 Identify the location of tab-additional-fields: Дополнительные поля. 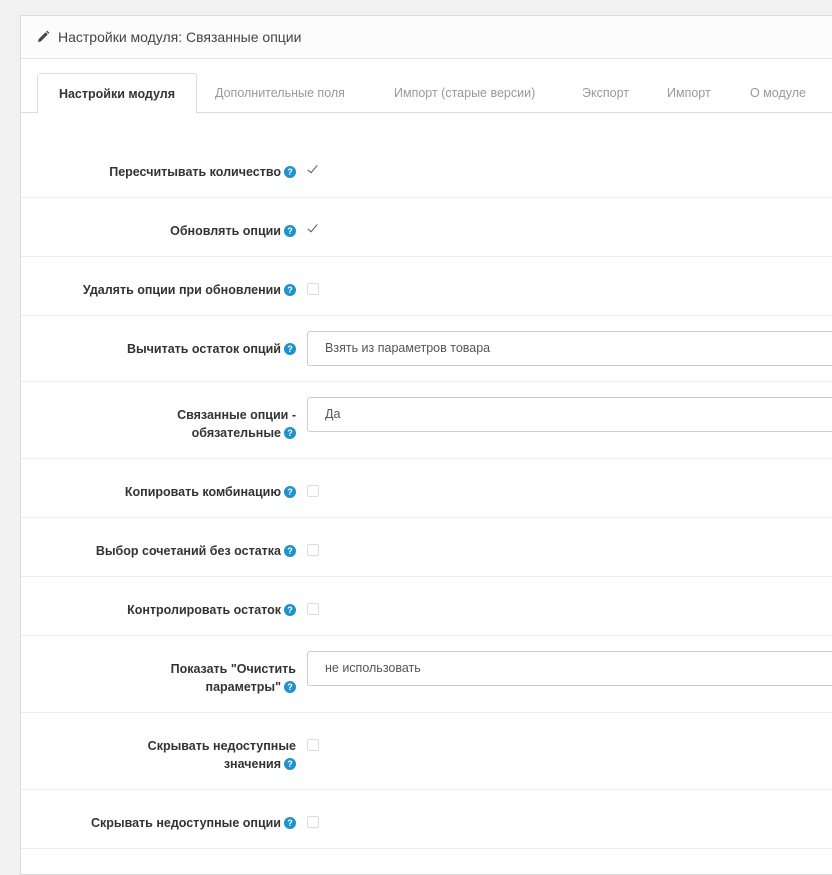
(280, 93).